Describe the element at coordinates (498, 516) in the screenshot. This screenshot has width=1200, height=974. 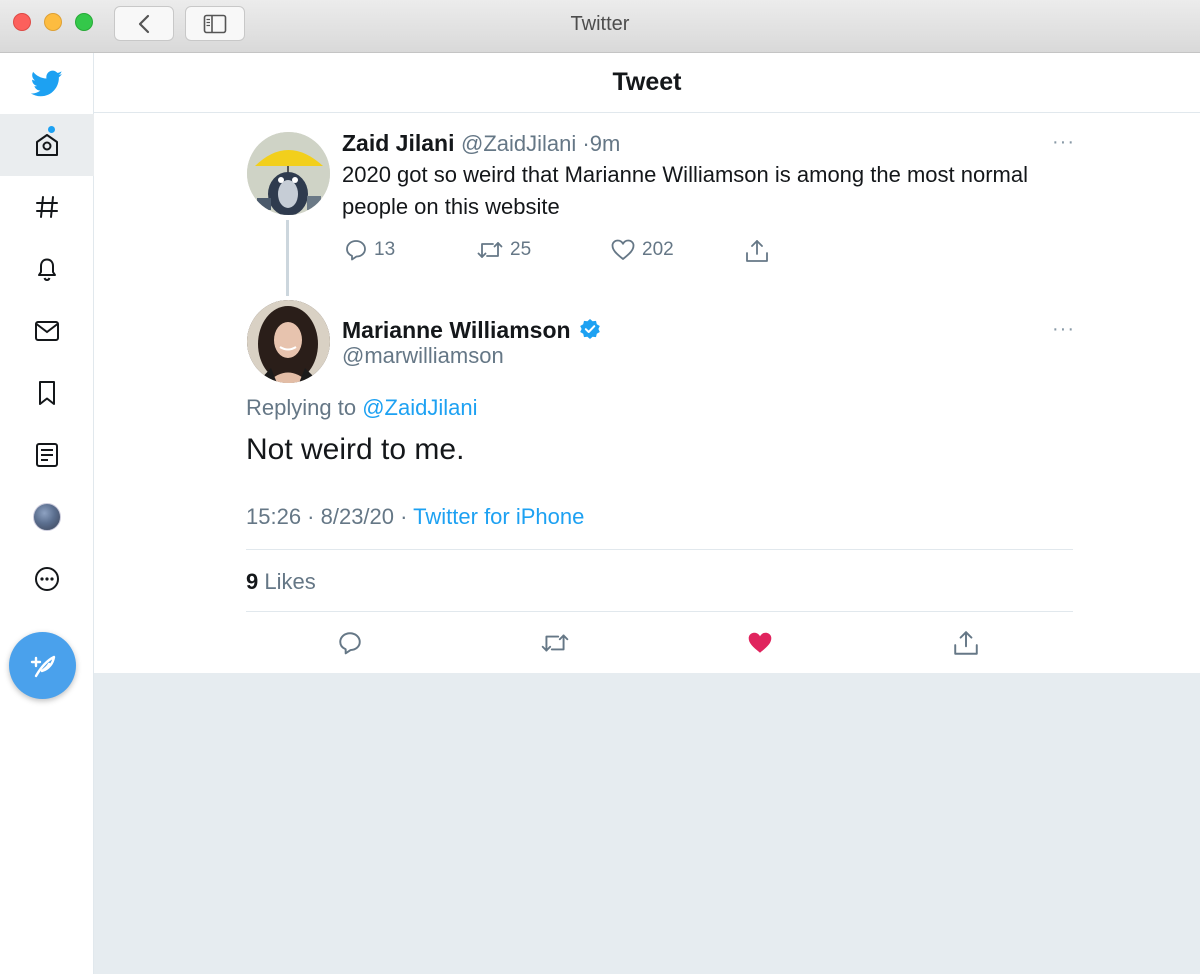
I see `tweet-source-link: Twitter for iPhone` at that location.